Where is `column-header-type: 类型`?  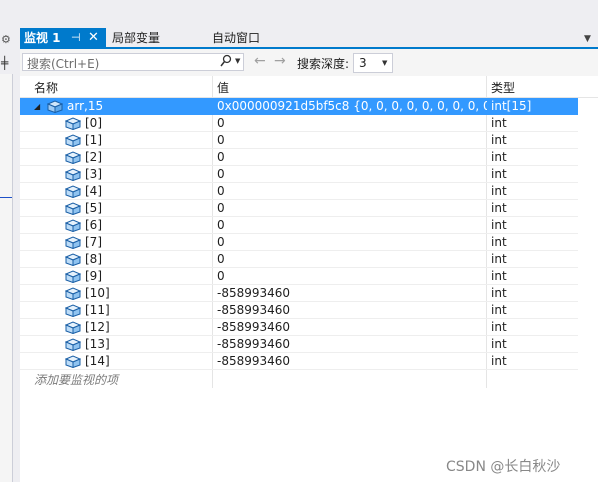
column-header-type: 类型 is located at coordinates (503, 87).